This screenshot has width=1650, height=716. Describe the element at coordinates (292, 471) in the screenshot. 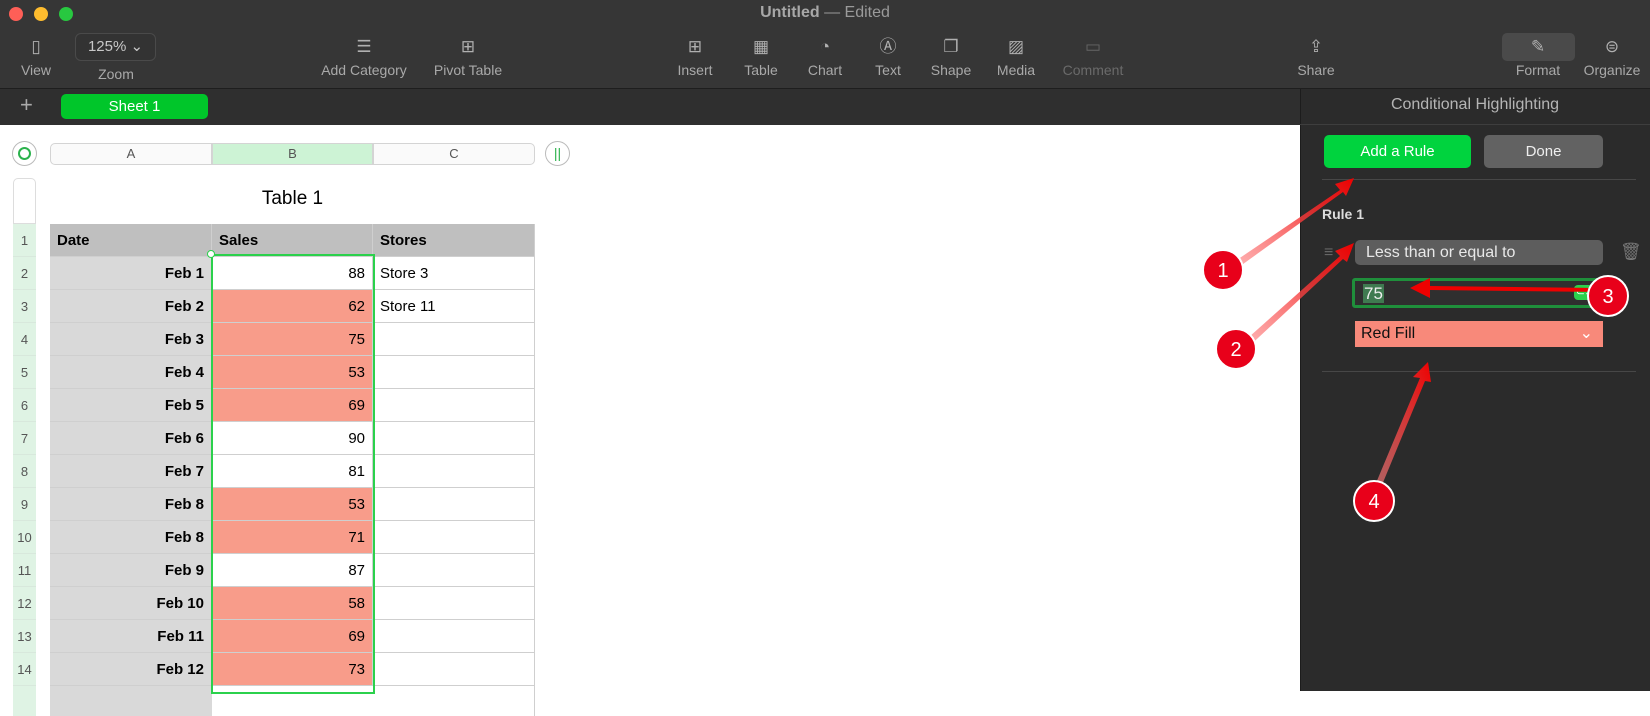

I see `sales-cell: 81` at that location.